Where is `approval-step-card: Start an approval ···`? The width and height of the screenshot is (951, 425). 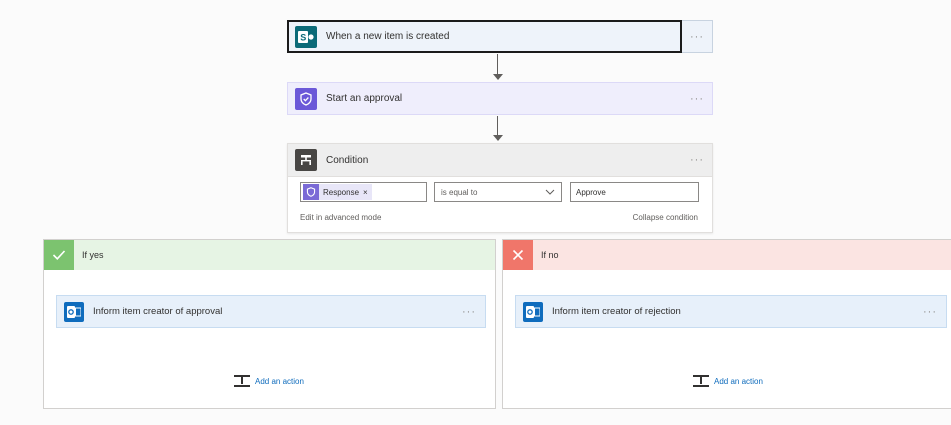
approval-step-card: Start an approval ··· is located at coordinates (500, 98).